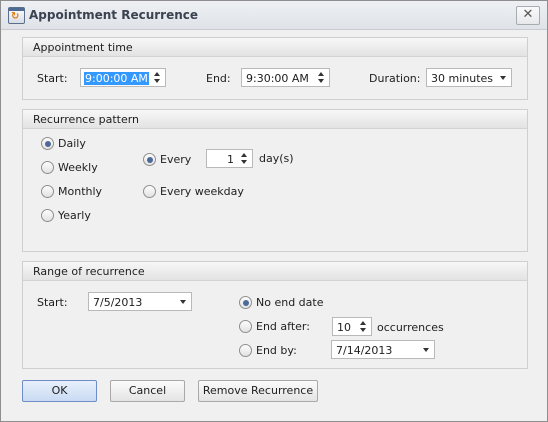 Image resolution: width=548 pixels, height=422 pixels. Describe the element at coordinates (86, 119) in the screenshot. I see `group-title-recurrence-pattern: Recurrence pattern` at that location.